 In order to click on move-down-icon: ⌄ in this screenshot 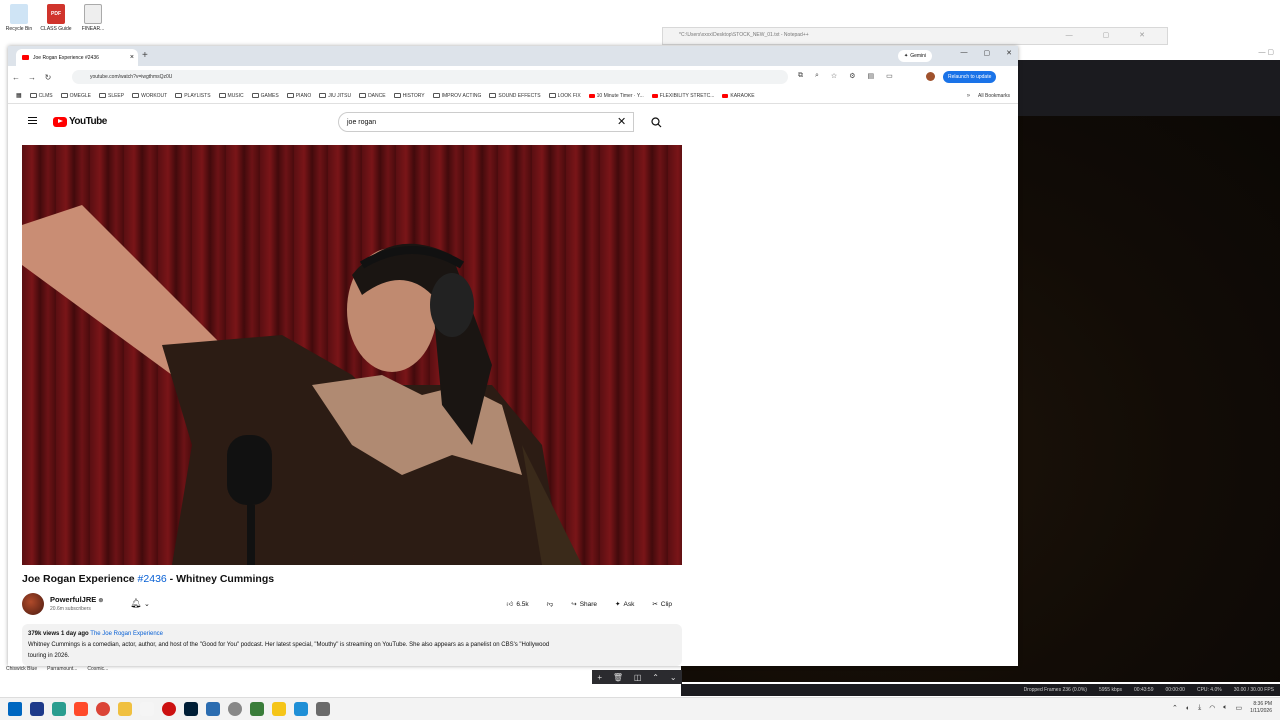, I will do `click(673, 677)`.